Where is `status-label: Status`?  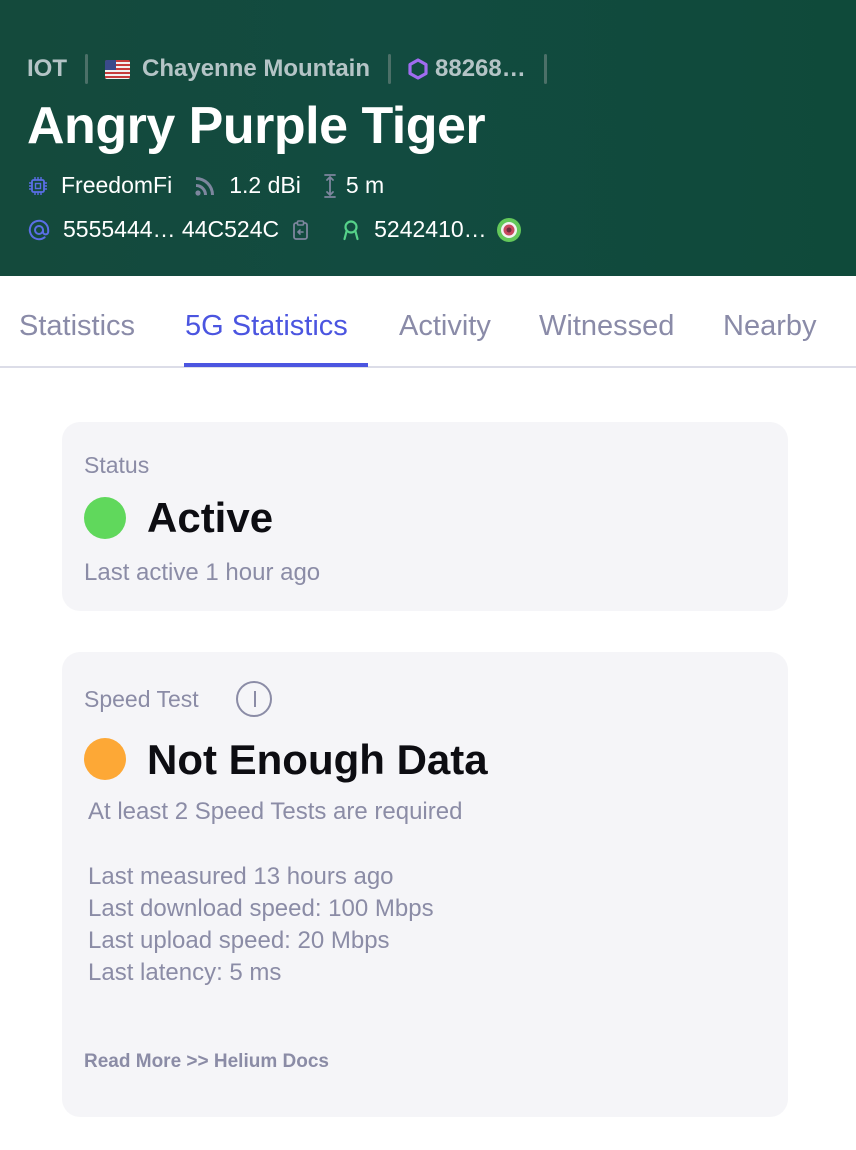 status-label: Status is located at coordinates (117, 465).